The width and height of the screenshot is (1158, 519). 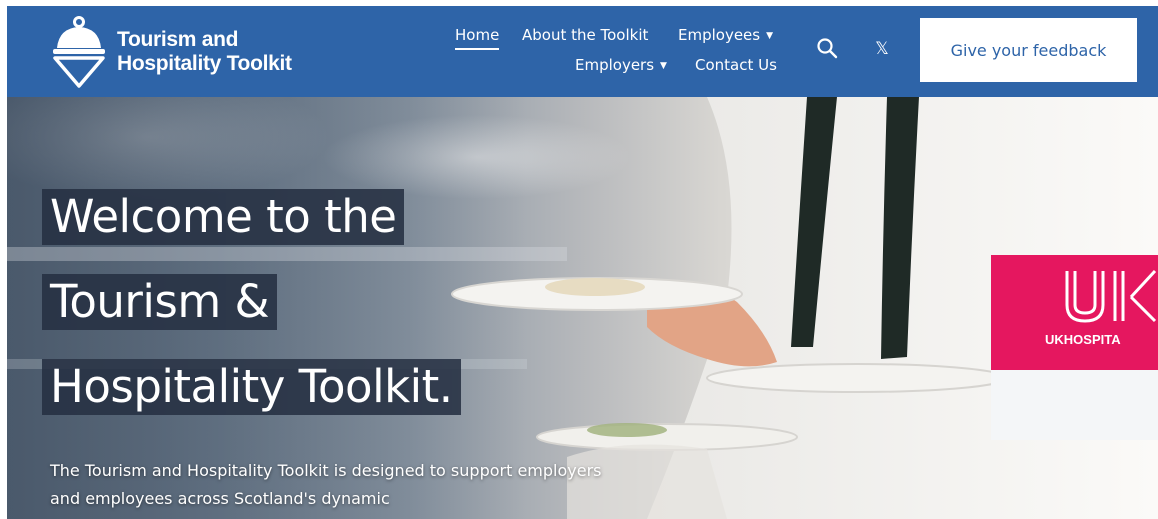 What do you see at coordinates (477, 38) in the screenshot?
I see `nav-home: Home` at bounding box center [477, 38].